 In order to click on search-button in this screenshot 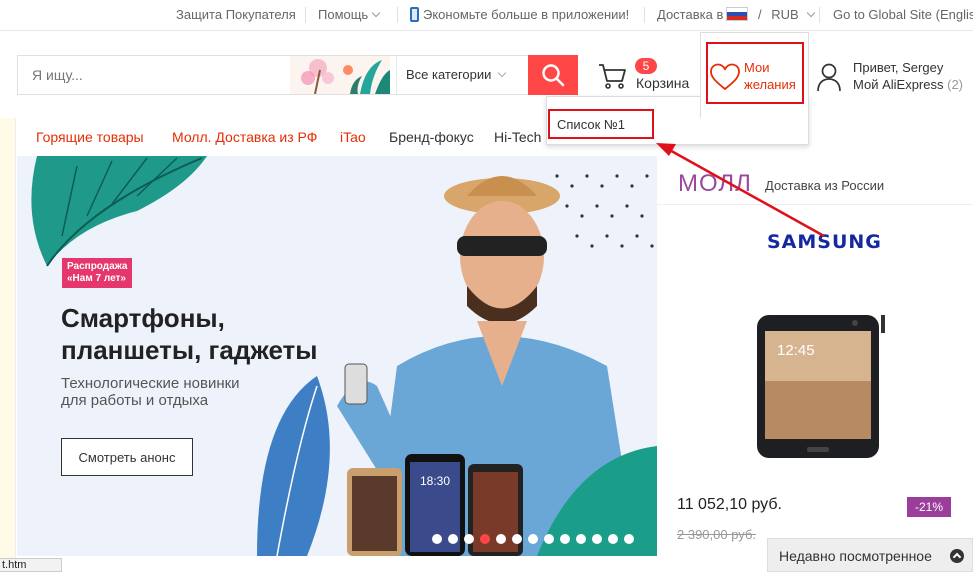, I will do `click(553, 75)`.